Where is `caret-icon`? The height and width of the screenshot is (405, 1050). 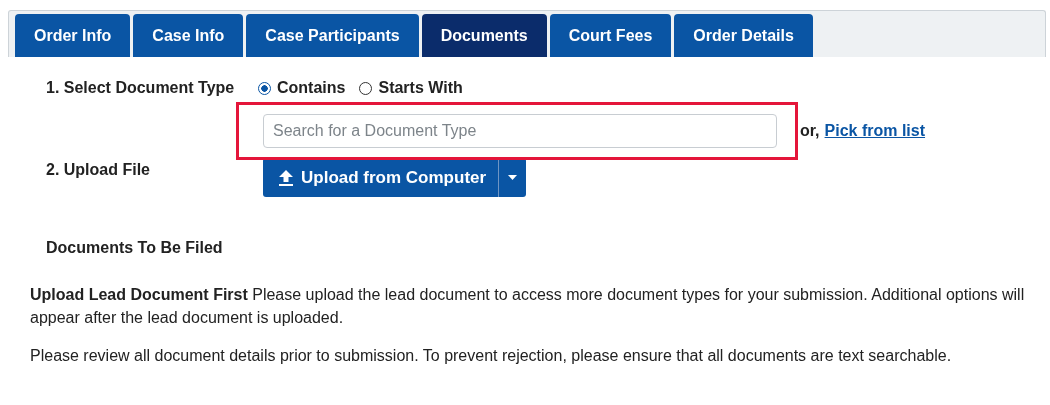
caret-icon is located at coordinates (513, 177).